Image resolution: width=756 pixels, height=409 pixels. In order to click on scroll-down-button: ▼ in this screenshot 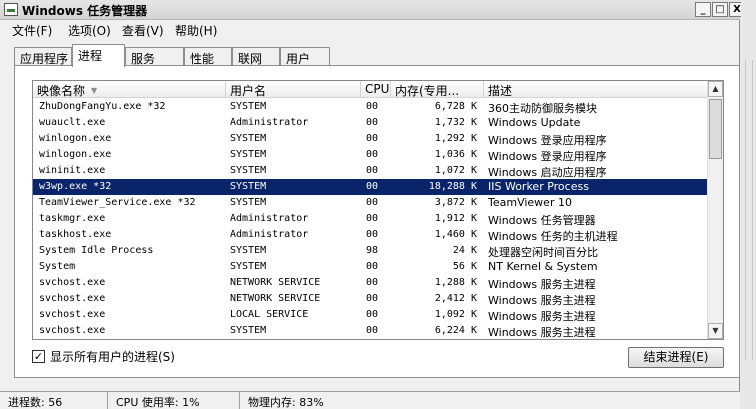, I will do `click(715, 331)`.